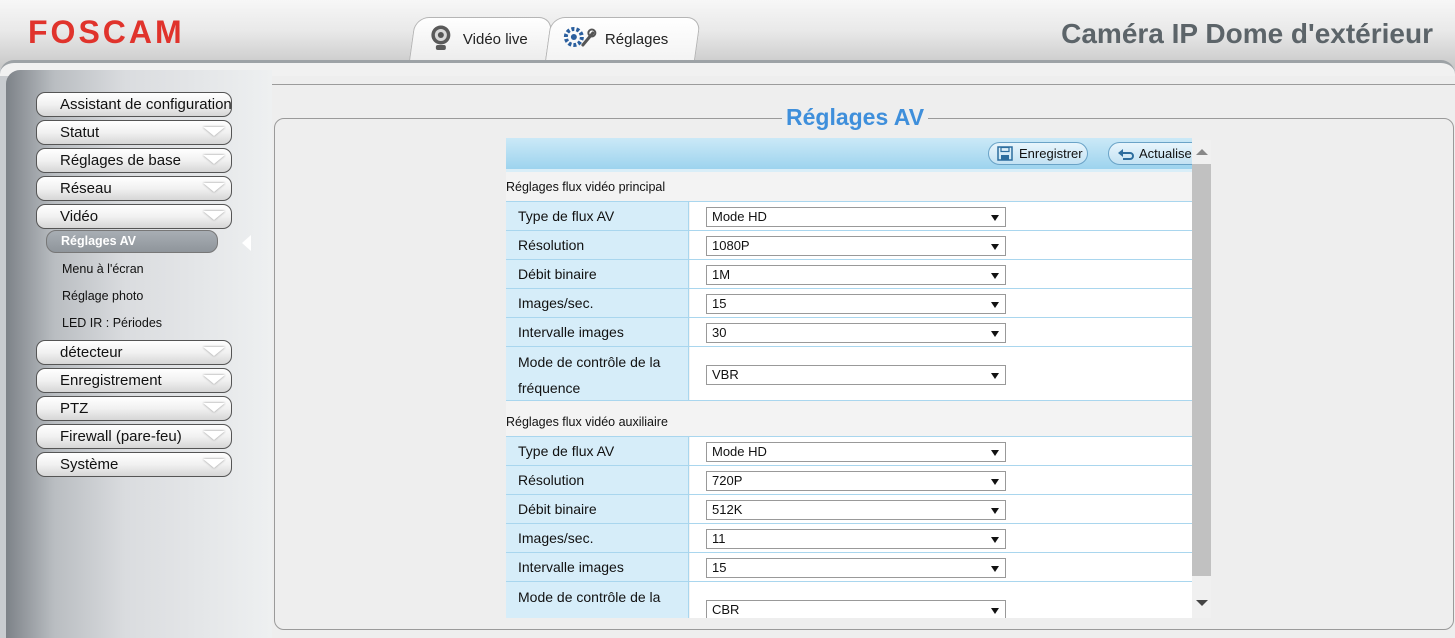 This screenshot has height=638, width=1455. I want to click on sidebar-item-system: Système, so click(134, 464).